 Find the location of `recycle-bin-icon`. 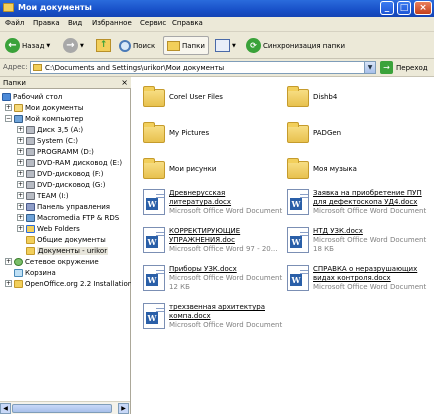

recycle-bin-icon is located at coordinates (18, 272).